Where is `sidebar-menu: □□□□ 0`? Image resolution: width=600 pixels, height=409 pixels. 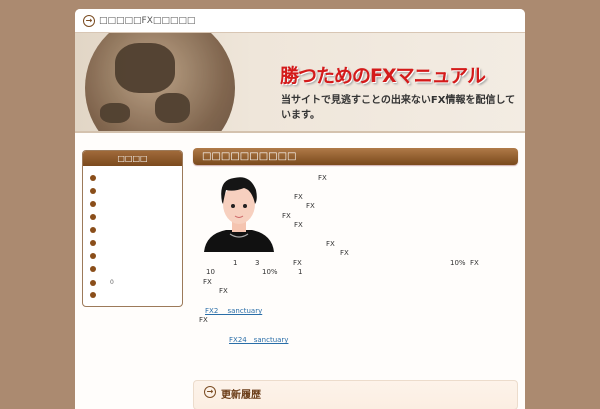
sidebar-menu: □□□□ 0 is located at coordinates (132, 228).